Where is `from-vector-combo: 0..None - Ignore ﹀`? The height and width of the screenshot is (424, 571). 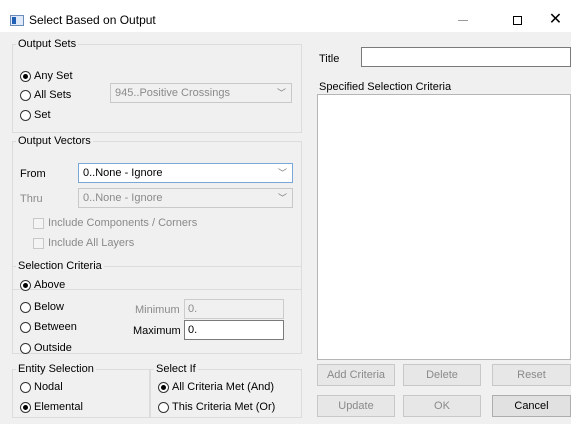 from-vector-combo: 0..None - Ignore ﹀ is located at coordinates (185, 173).